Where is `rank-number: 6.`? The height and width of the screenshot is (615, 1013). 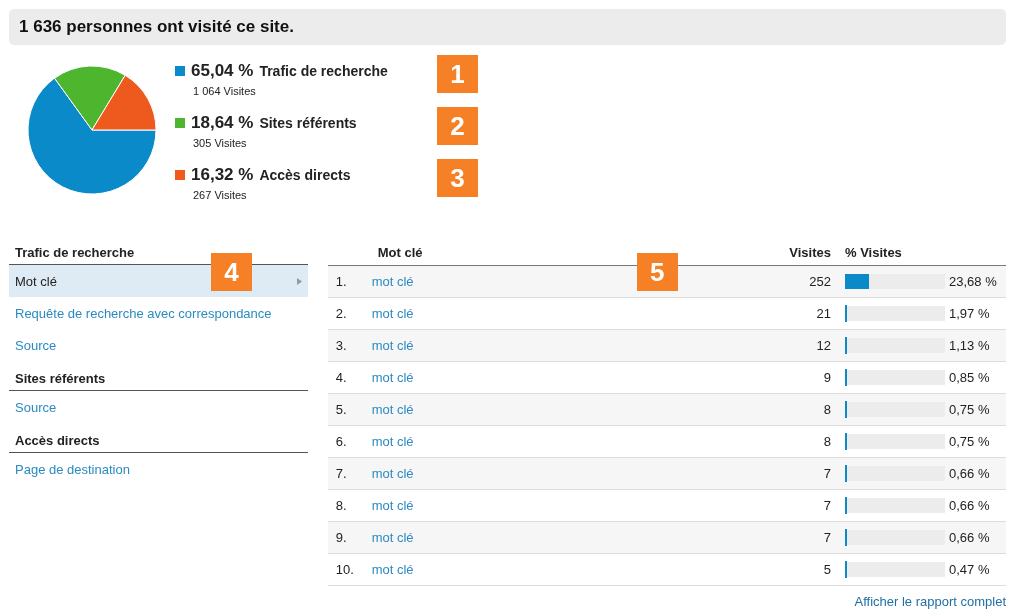 rank-number: 6. is located at coordinates (341, 441).